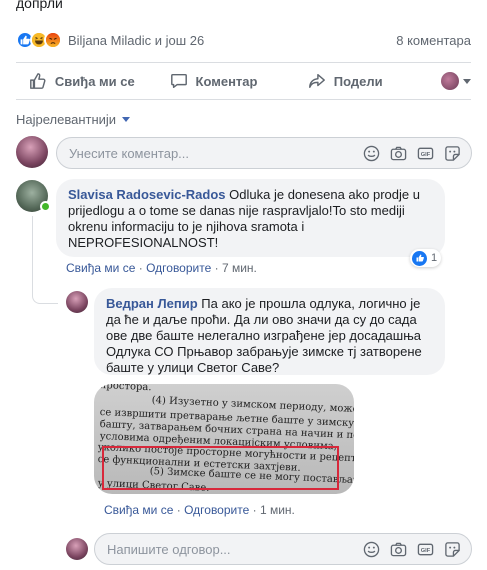 This screenshot has height=570, width=487. What do you see at coordinates (220, 468) in the screenshot?
I see `highlight-box` at bounding box center [220, 468].